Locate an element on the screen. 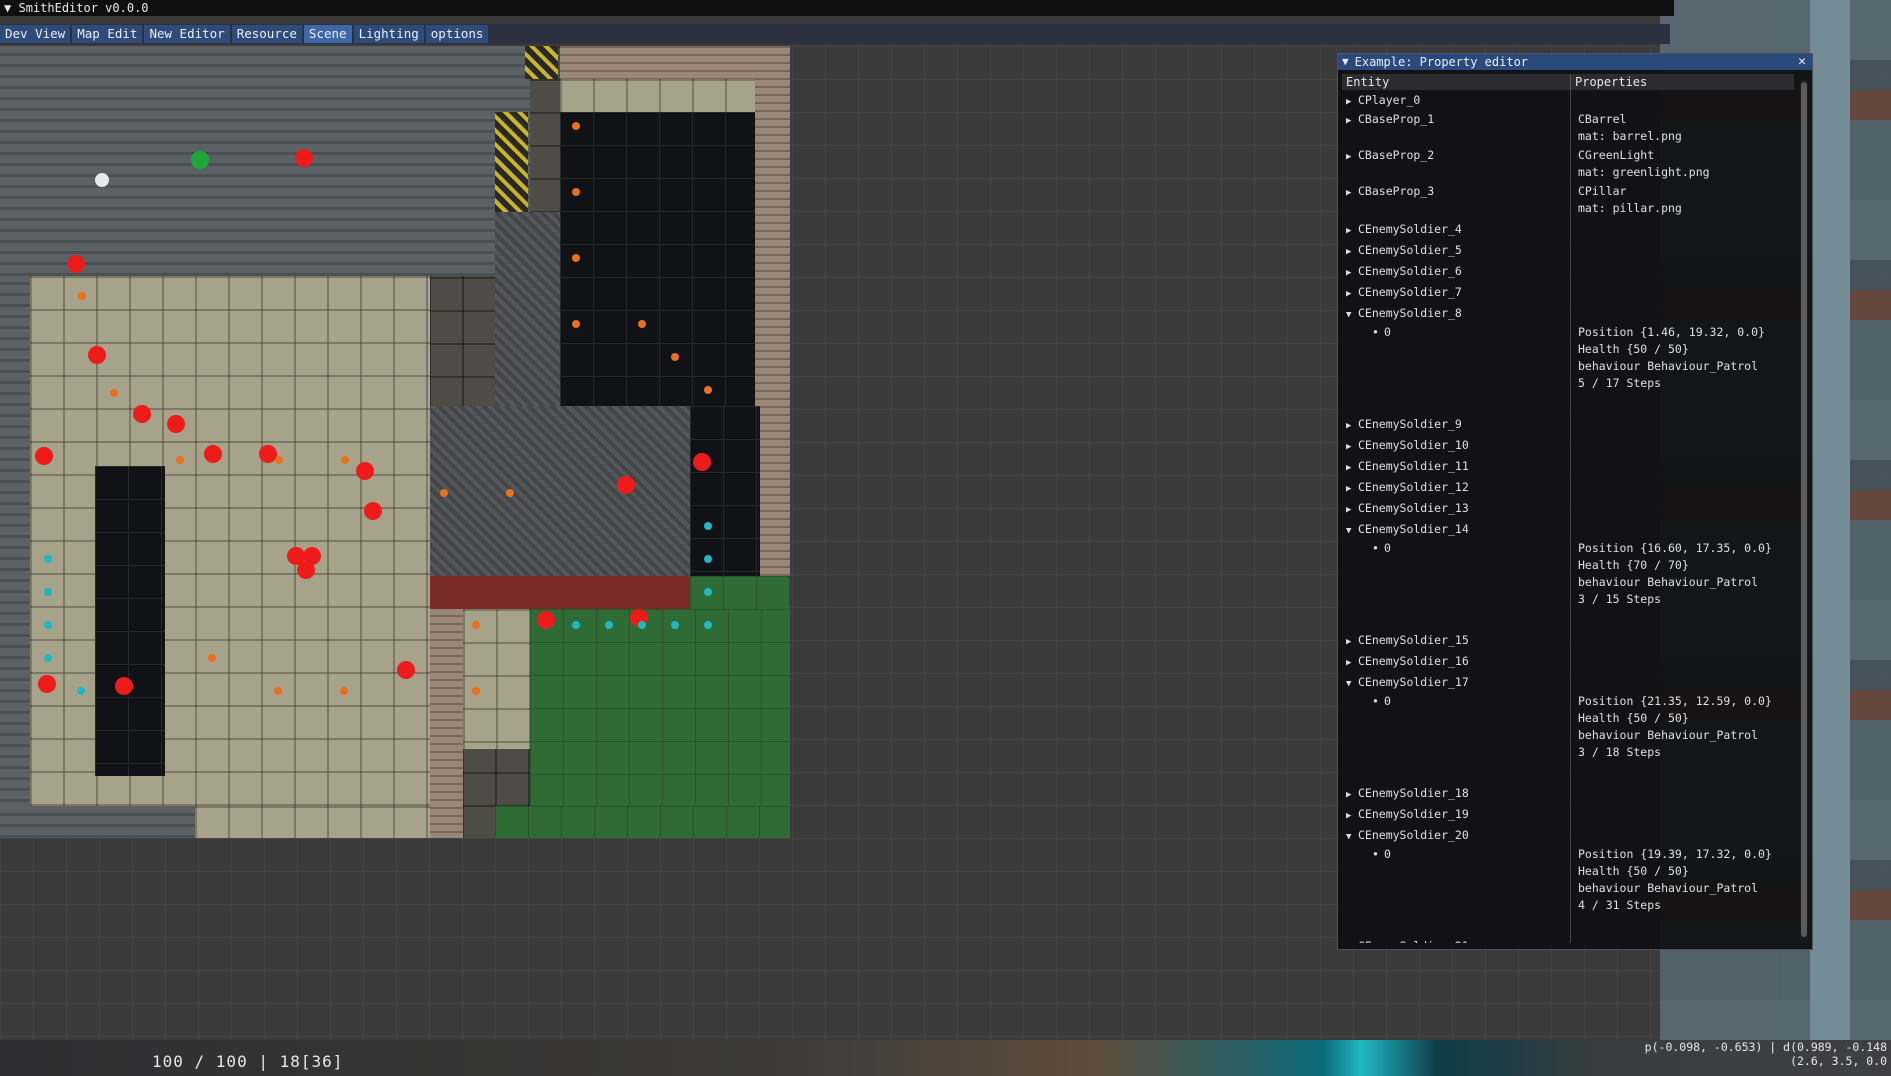  entity-row: ▶ CEnemySoldier_15 is located at coordinates (1568, 640).